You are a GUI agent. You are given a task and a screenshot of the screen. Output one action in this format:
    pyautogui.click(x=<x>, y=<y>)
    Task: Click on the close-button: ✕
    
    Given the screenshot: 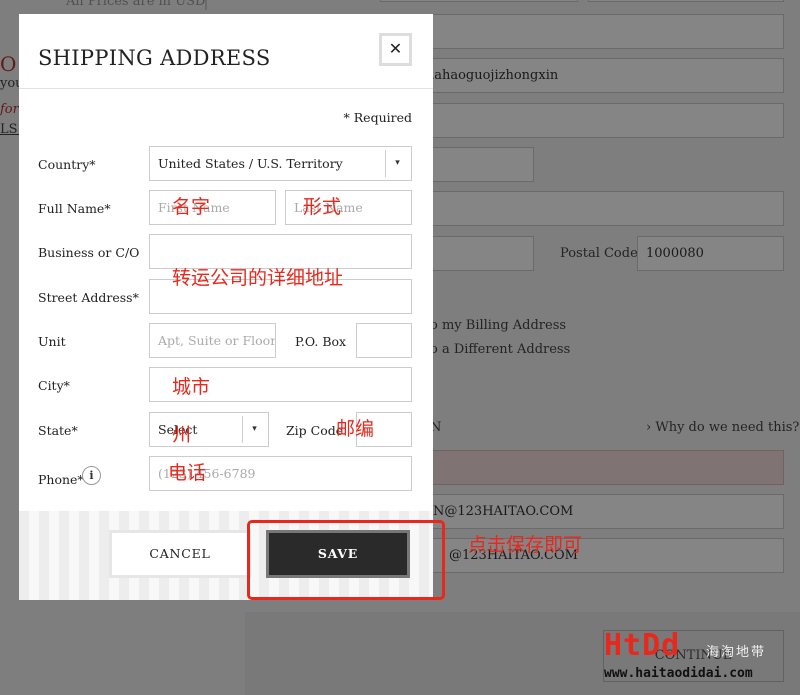 What is the action you would take?
    pyautogui.click(x=395, y=49)
    